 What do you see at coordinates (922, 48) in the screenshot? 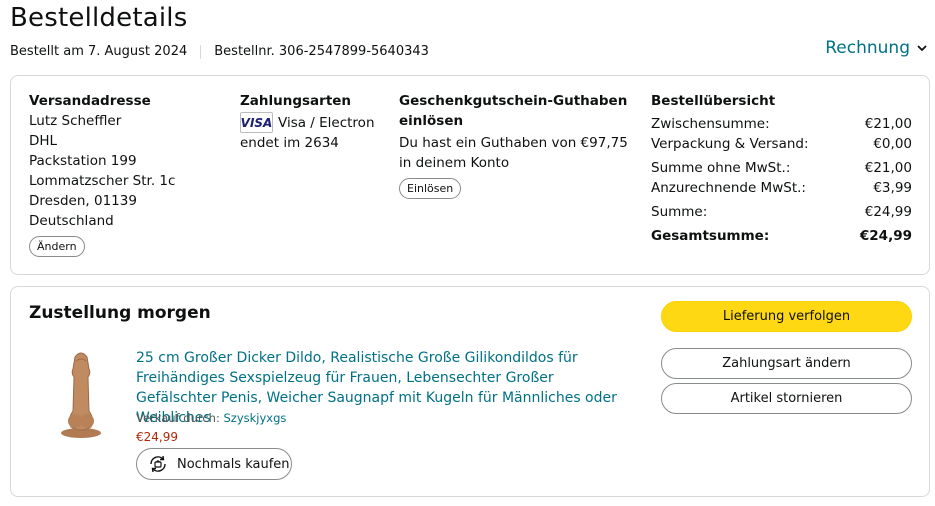
I see `chevron-down-icon` at bounding box center [922, 48].